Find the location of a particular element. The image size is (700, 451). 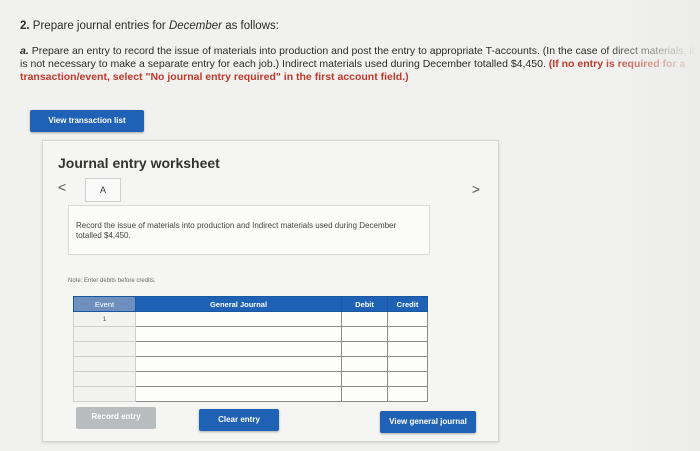

debit-credit-note: Note: Enter debits before credits. is located at coordinates (112, 281).